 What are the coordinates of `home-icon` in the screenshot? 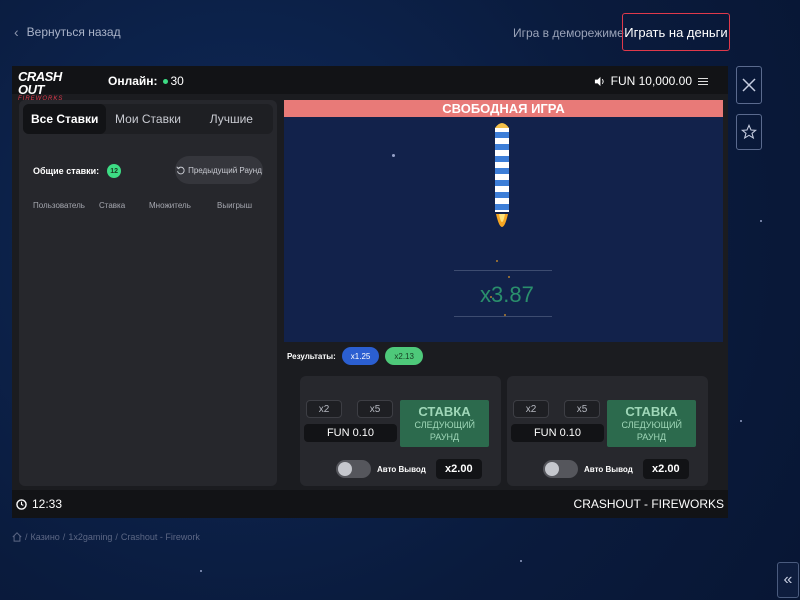 It's located at (17, 537).